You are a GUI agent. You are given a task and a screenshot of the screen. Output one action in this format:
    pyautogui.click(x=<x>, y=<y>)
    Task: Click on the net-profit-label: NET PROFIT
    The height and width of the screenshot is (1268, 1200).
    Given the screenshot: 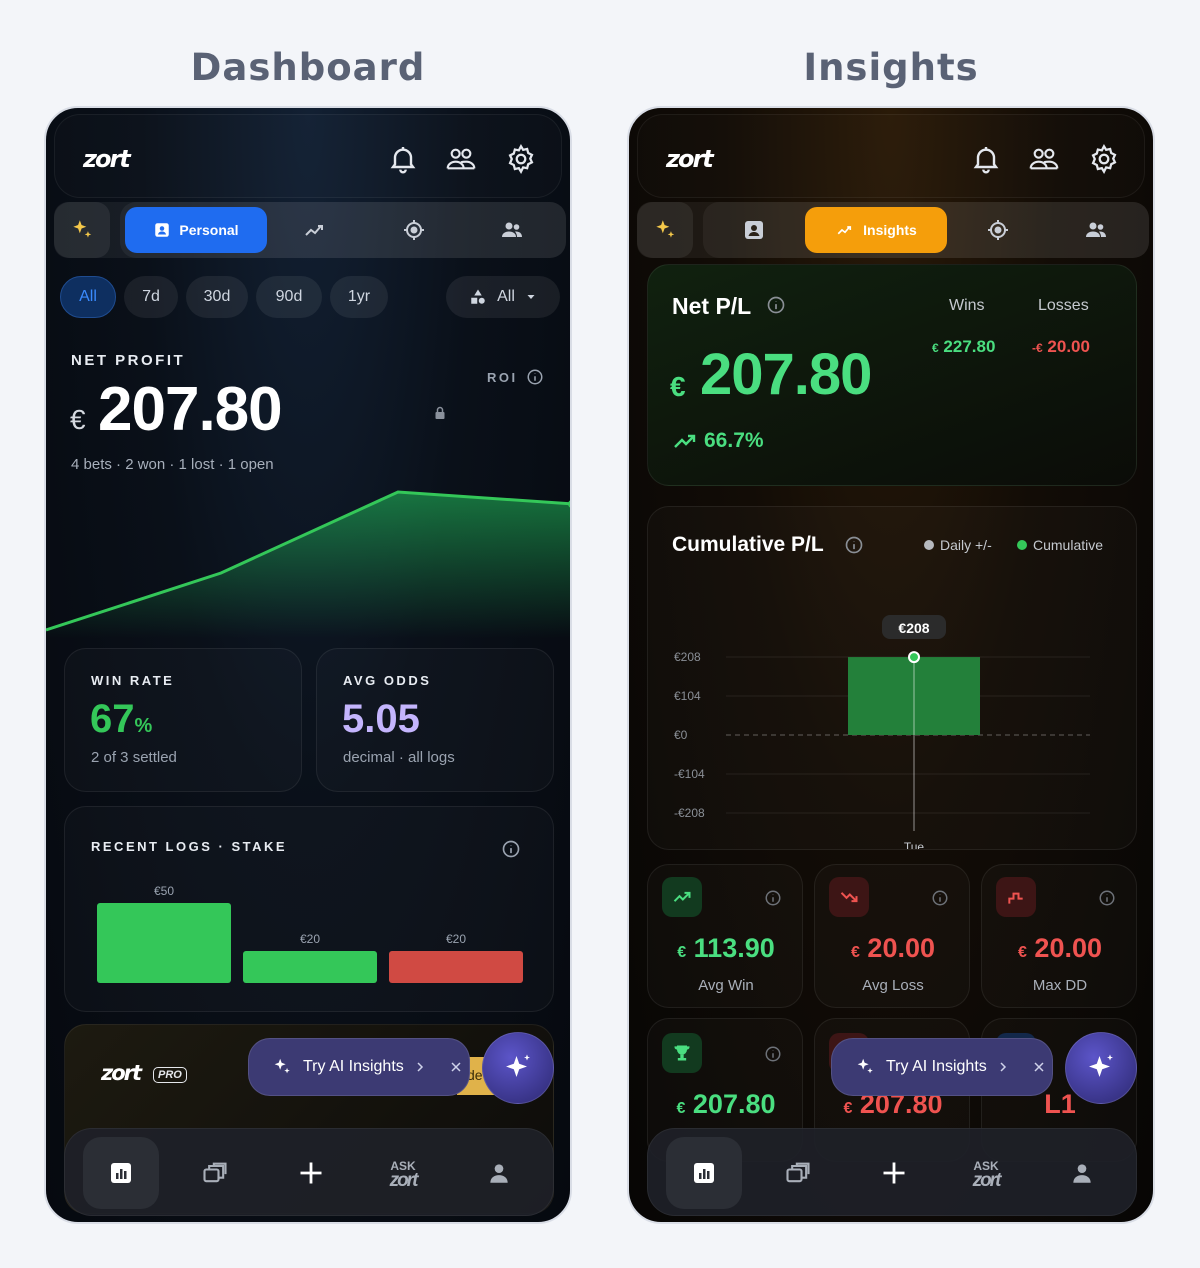 What is the action you would take?
    pyautogui.click(x=128, y=360)
    